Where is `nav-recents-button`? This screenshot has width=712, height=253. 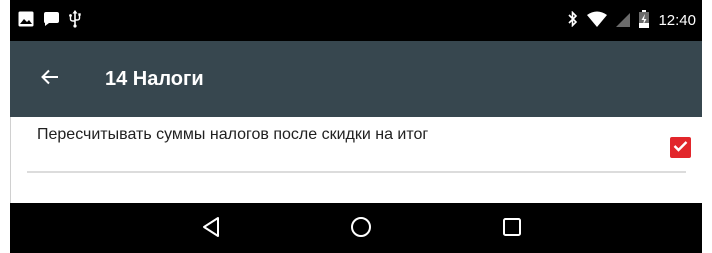
nav-recents-button is located at coordinates (512, 229).